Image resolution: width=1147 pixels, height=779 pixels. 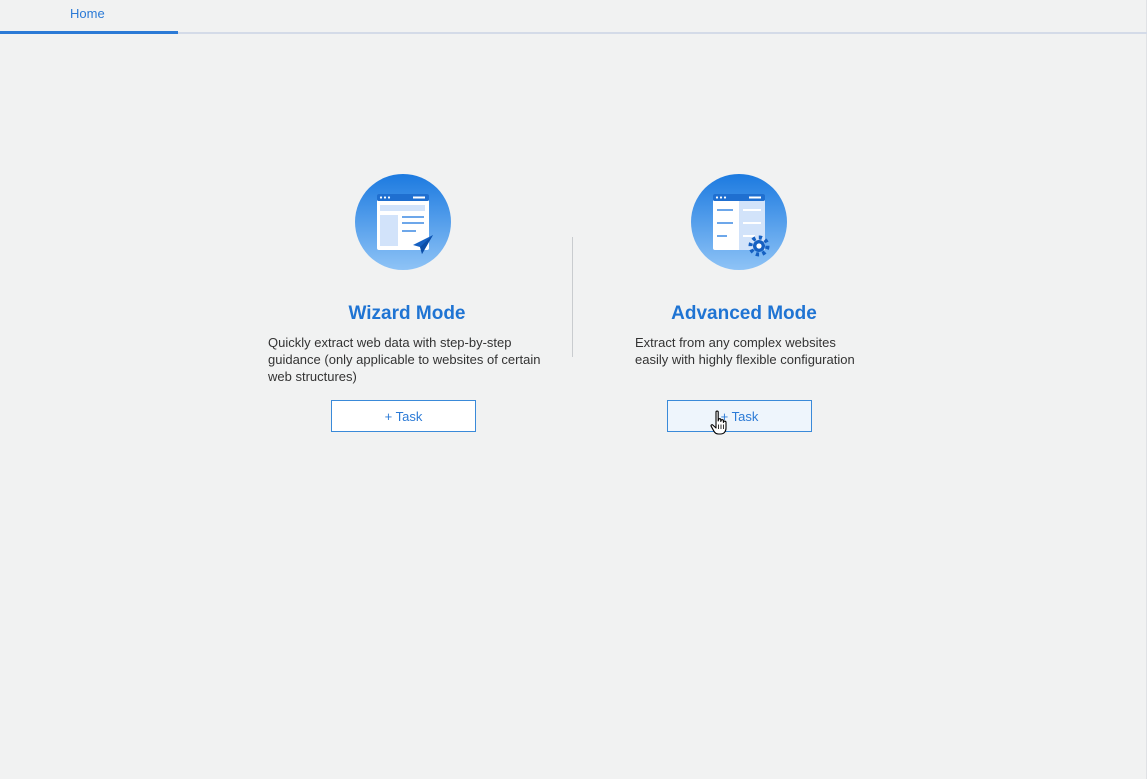 What do you see at coordinates (89, 32) in the screenshot?
I see `active-tab-indicator` at bounding box center [89, 32].